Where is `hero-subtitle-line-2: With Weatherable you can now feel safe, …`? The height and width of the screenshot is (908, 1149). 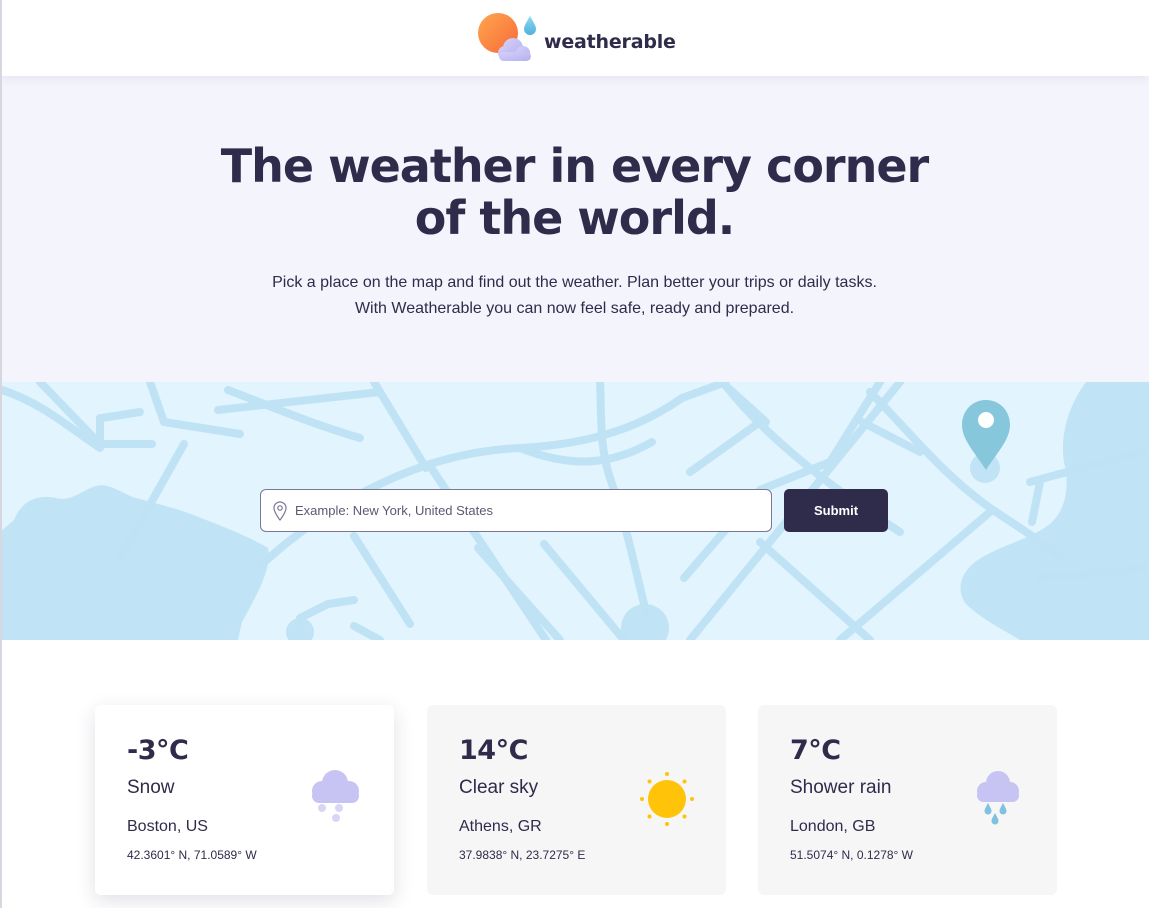 hero-subtitle-line-2: With Weatherable you can now feel safe, … is located at coordinates (574, 308).